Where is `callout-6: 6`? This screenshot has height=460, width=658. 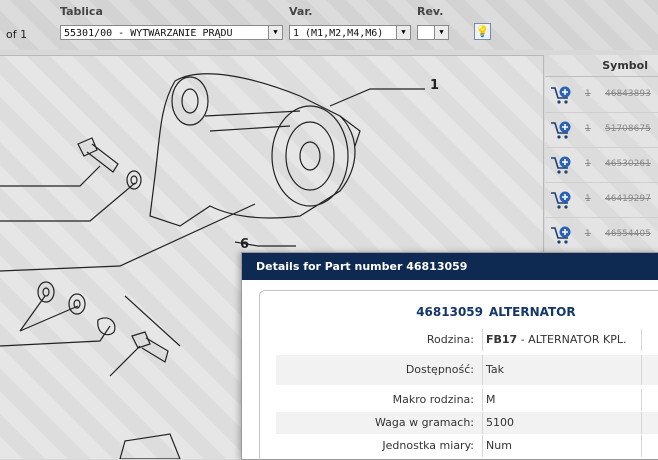 callout-6: 6 is located at coordinates (244, 244).